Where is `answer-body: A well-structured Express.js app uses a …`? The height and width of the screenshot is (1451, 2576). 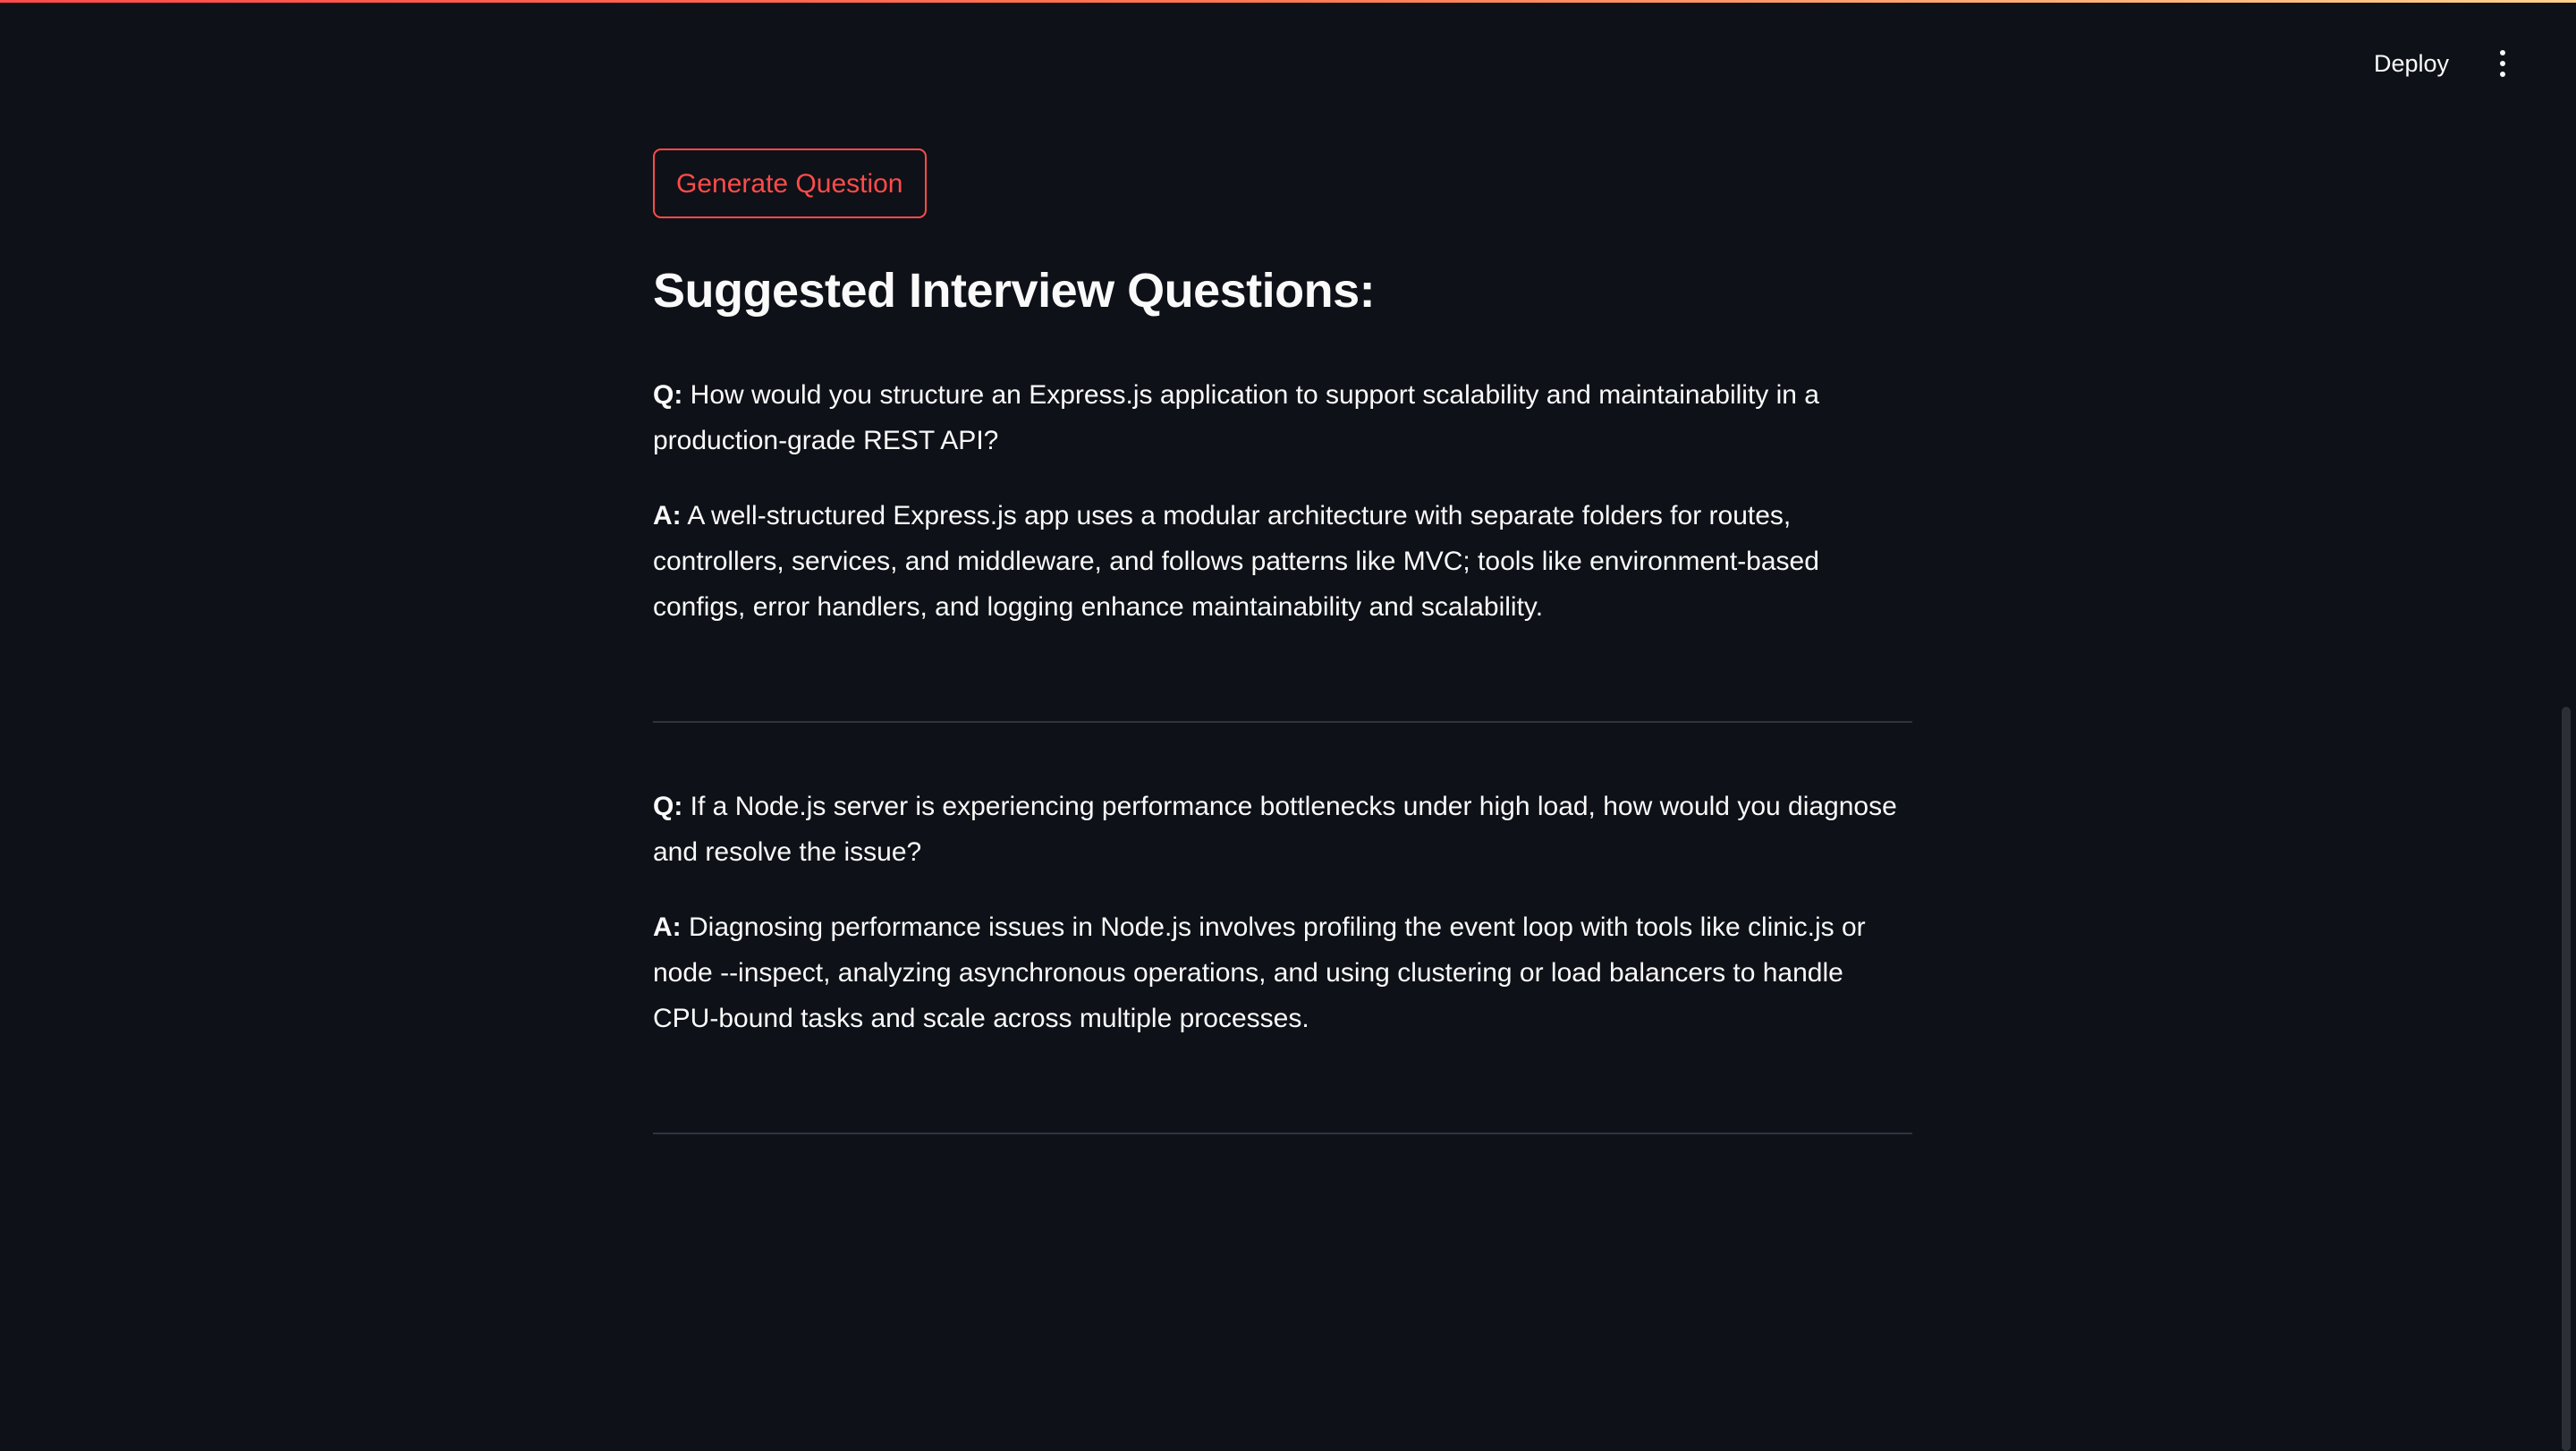
answer-body: A well-structured Express.js app uses a … is located at coordinates (1236, 561).